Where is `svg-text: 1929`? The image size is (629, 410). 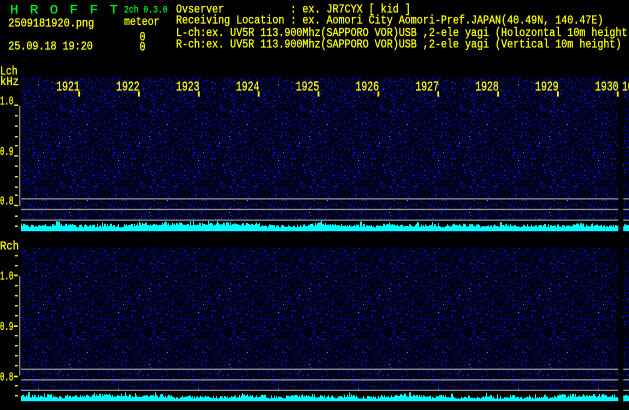
svg-text: 1929 is located at coordinates (547, 87).